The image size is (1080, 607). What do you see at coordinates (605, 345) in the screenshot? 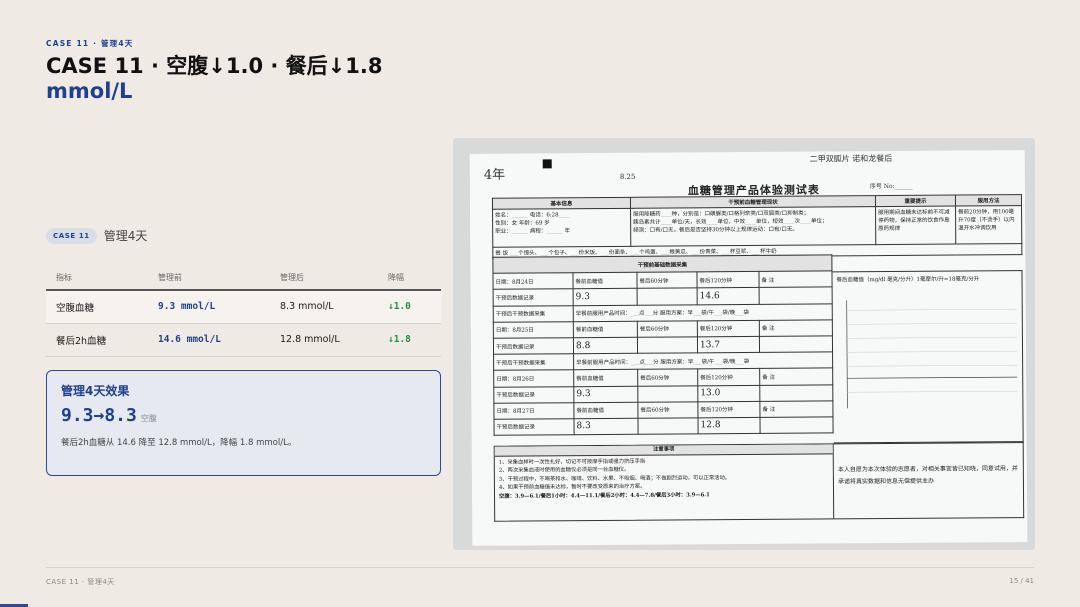
I see `fasting-value: 8.8` at bounding box center [605, 345].